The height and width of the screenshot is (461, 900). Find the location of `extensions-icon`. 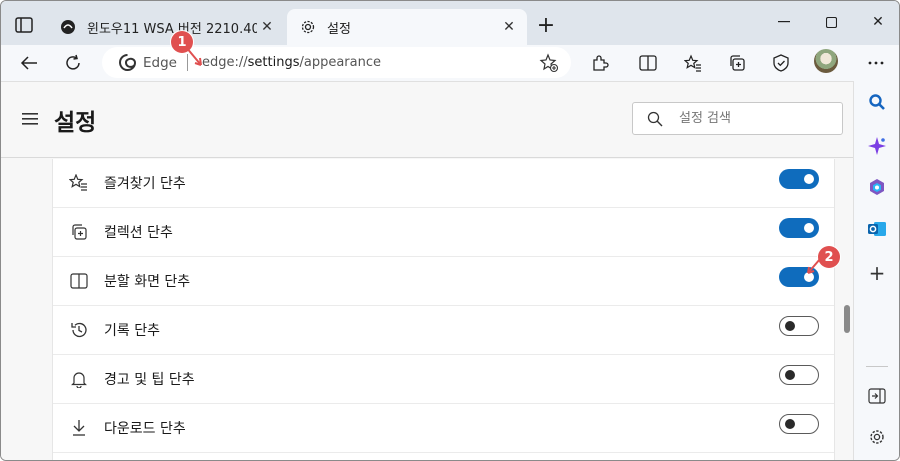

extensions-icon is located at coordinates (600, 63).